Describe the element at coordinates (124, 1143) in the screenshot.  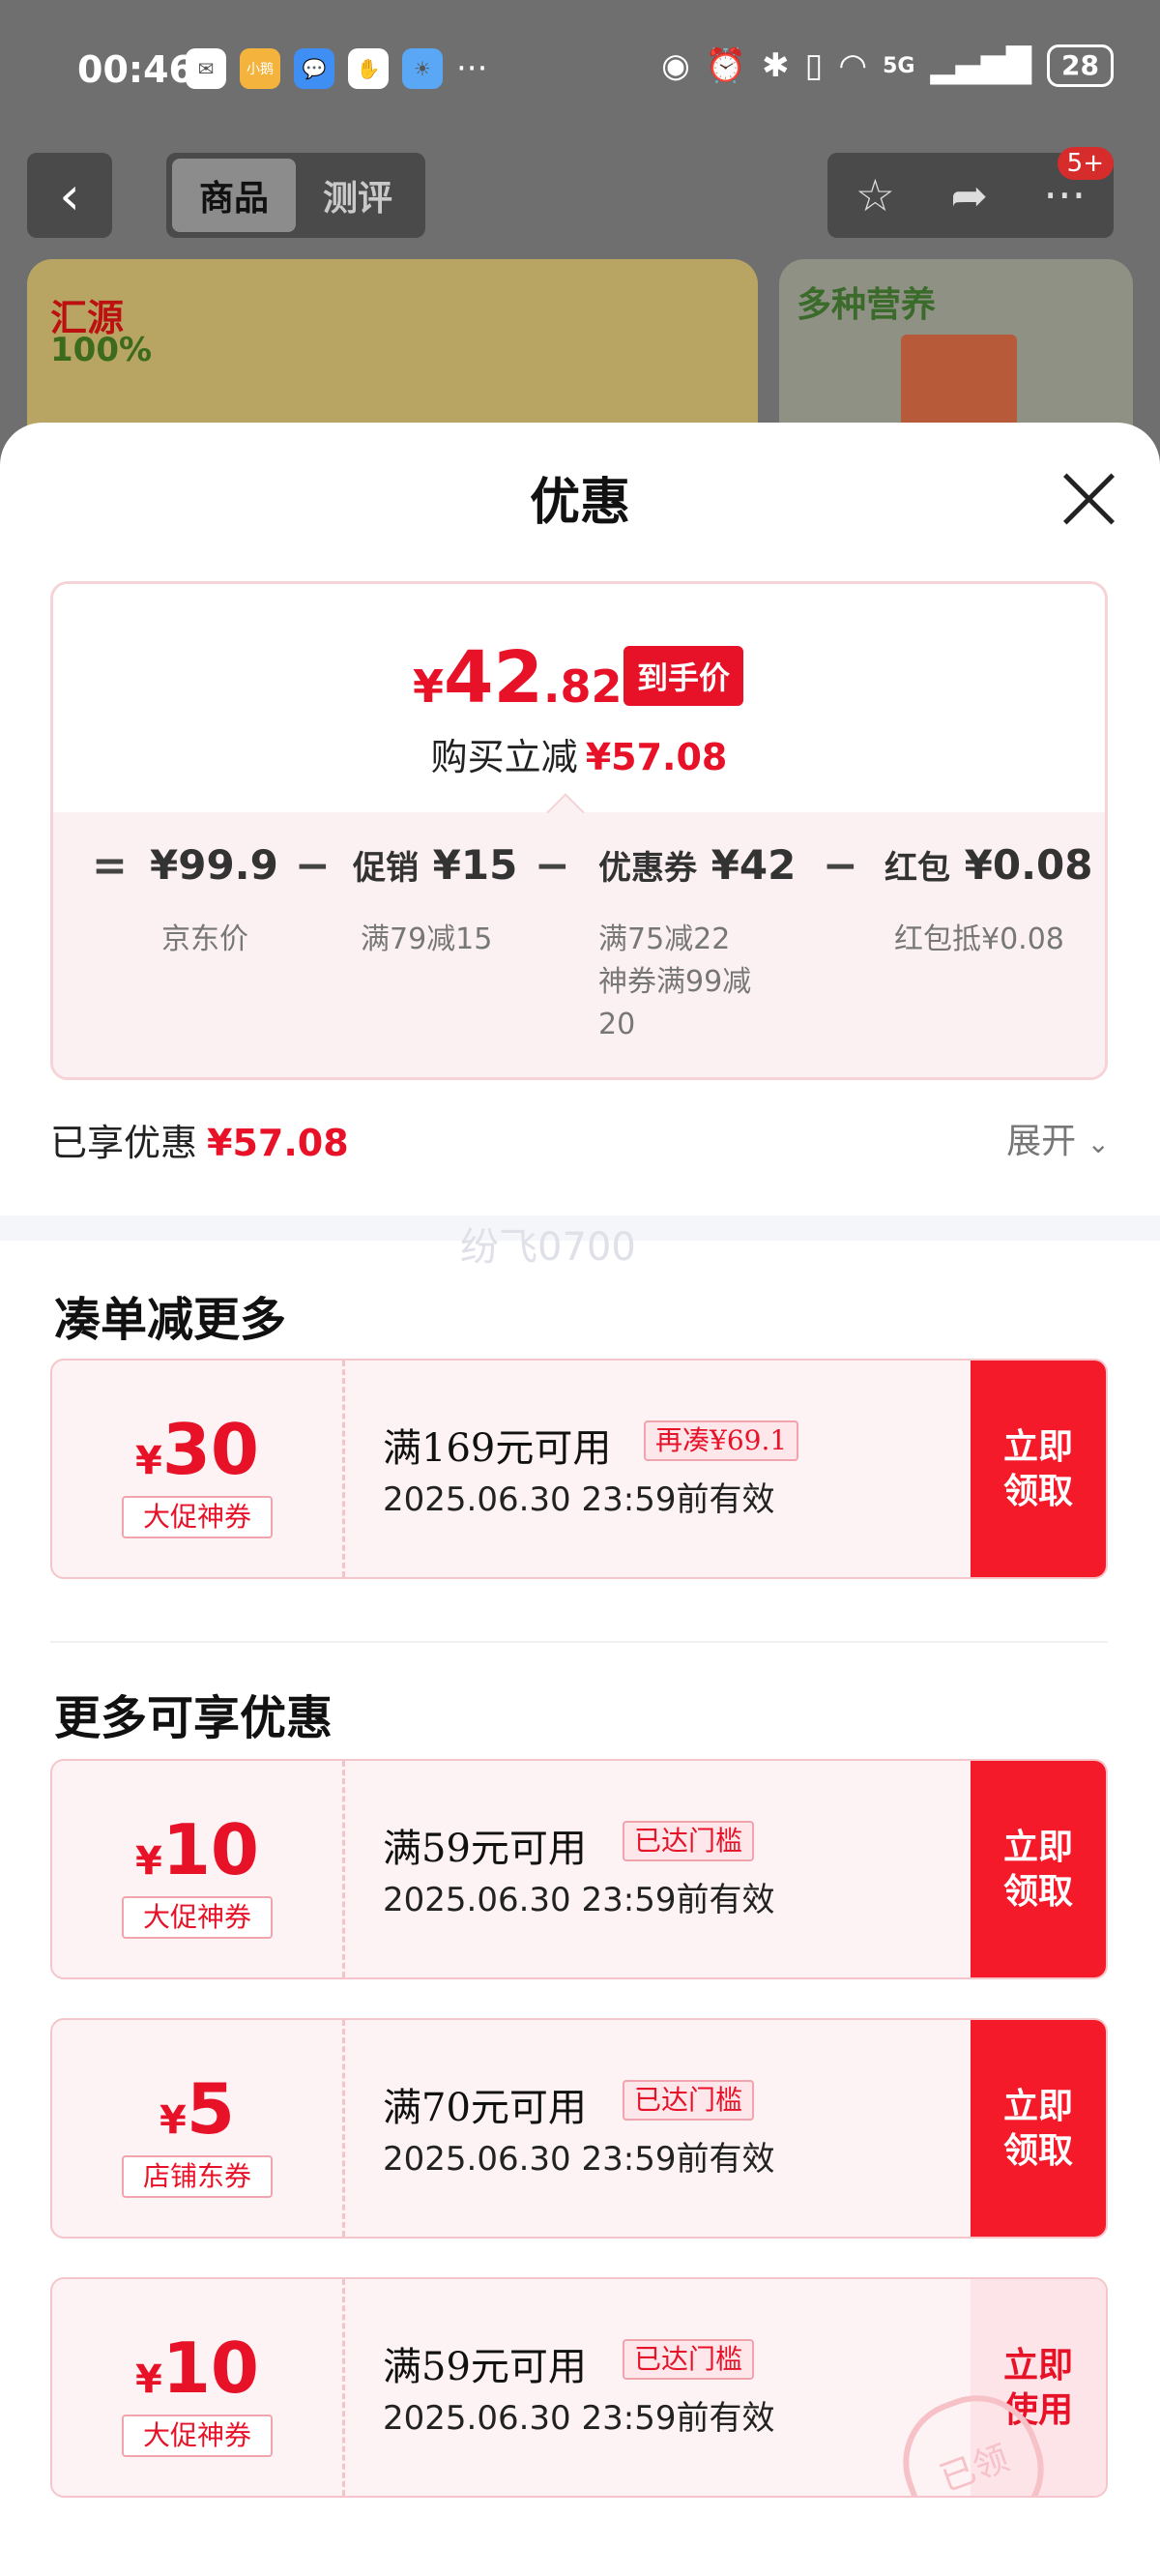
I see `enjoyed-label: 已享优惠` at that location.